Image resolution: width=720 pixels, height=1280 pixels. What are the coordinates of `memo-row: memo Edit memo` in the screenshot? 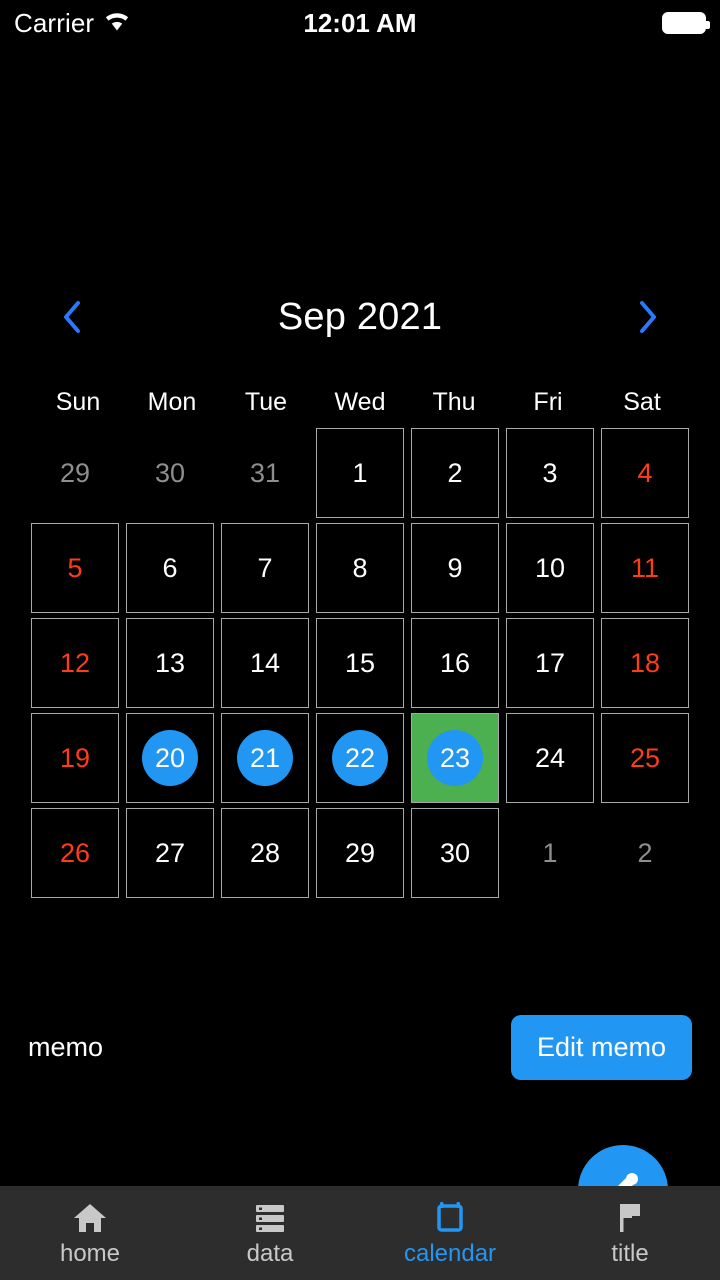 It's located at (360, 1047).